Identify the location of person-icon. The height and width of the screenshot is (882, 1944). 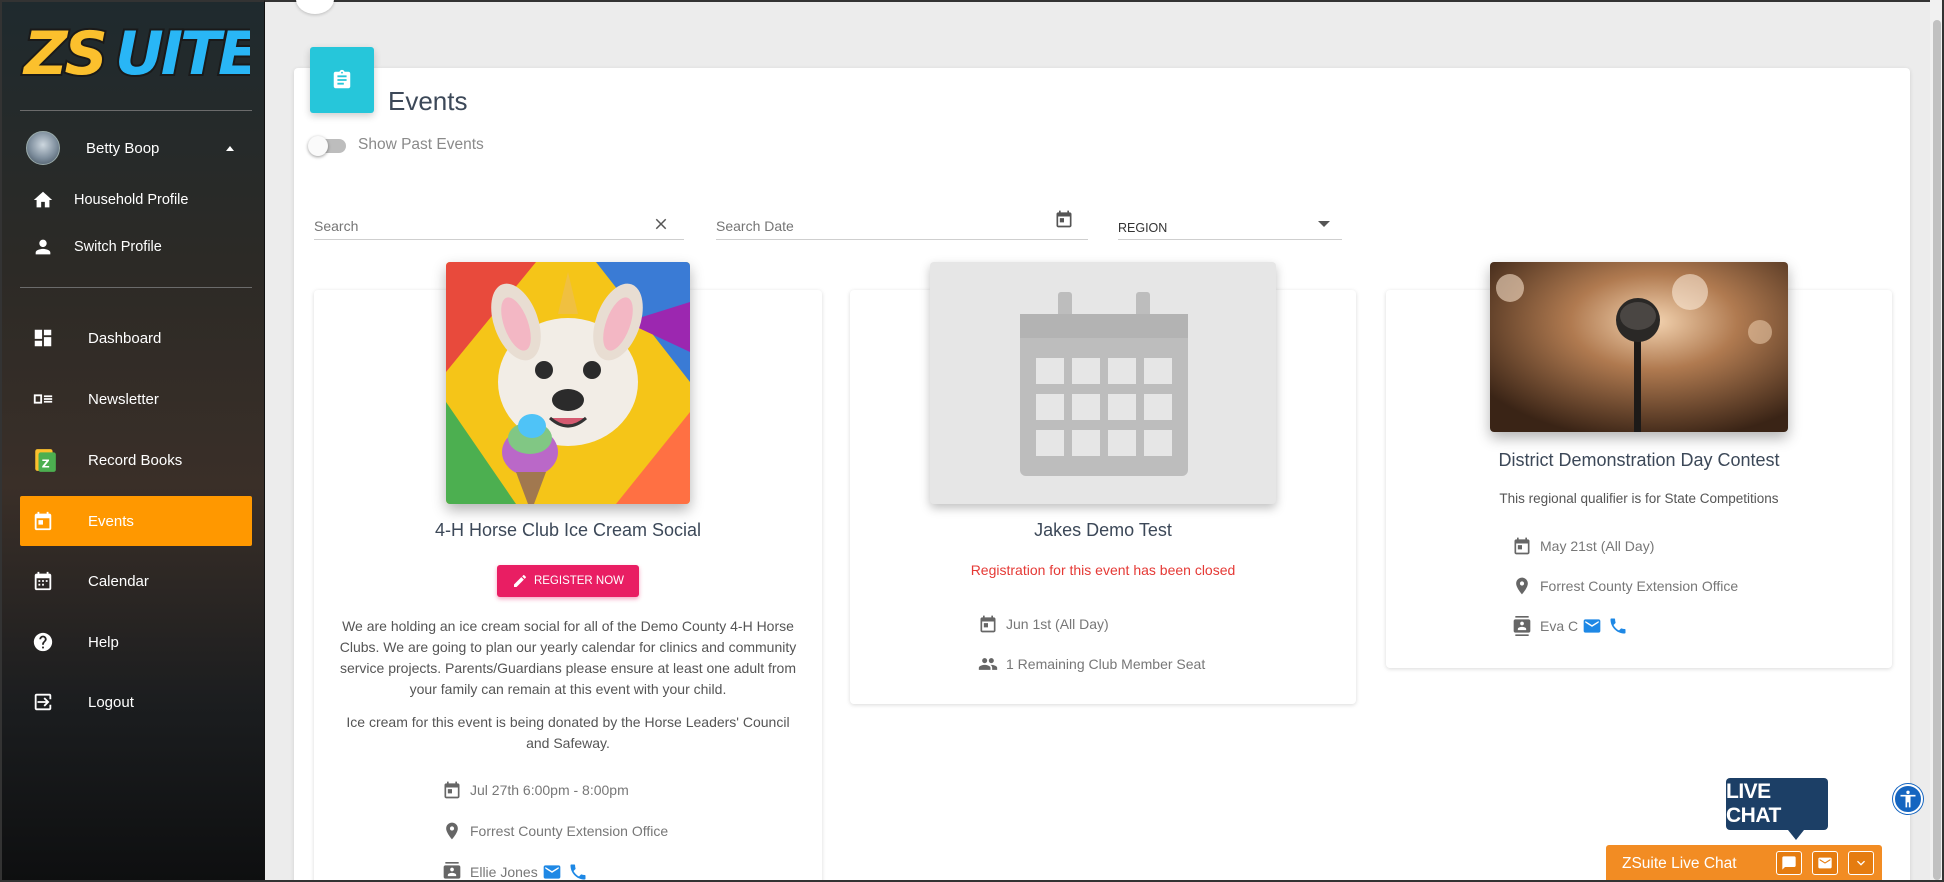
(43, 247).